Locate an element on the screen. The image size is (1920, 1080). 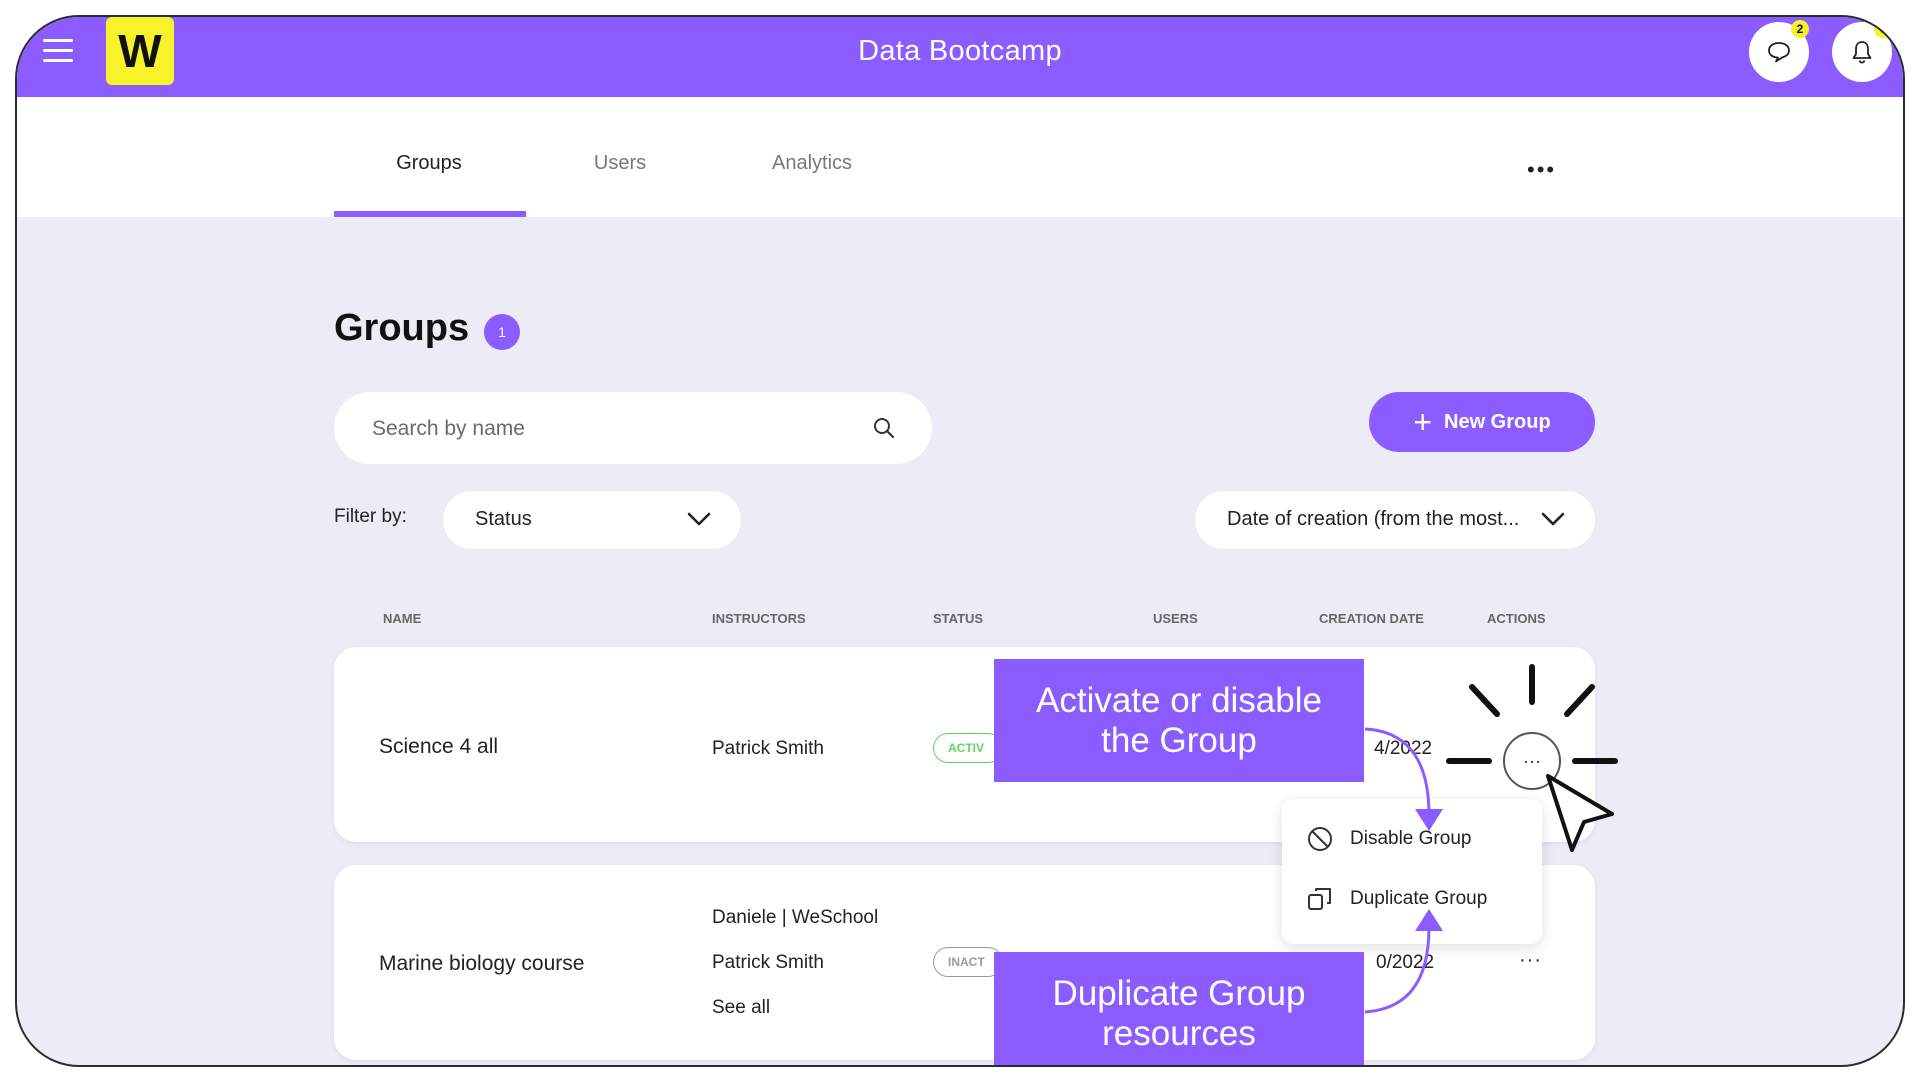
tab-analytics: Analytics is located at coordinates (812, 163).